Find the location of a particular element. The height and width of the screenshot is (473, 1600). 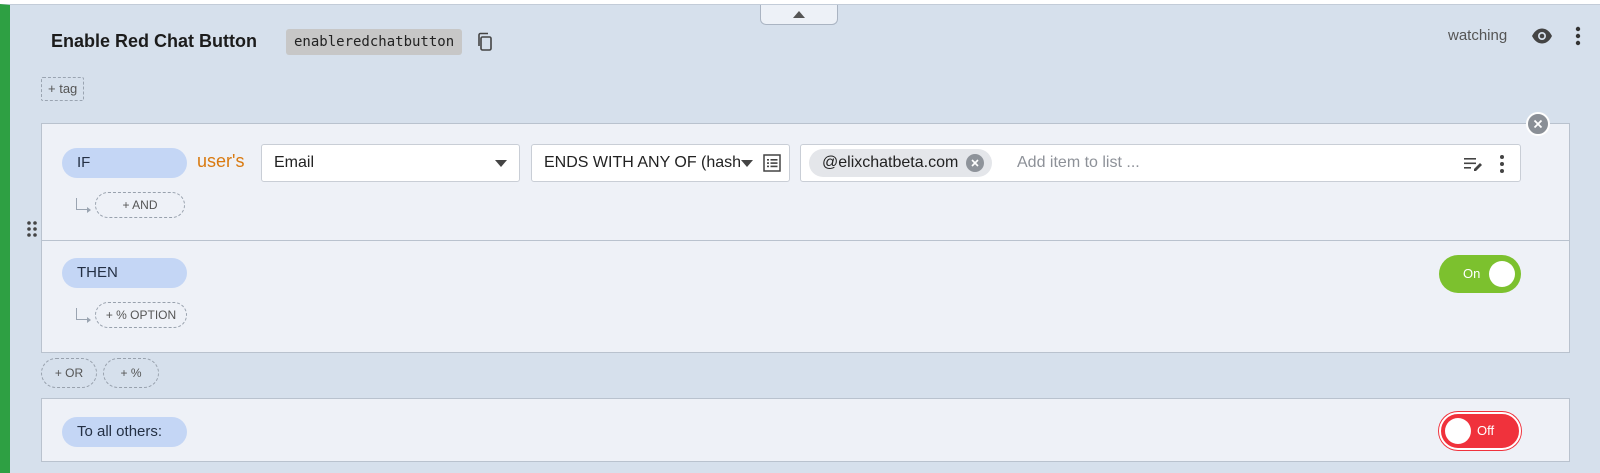

others-toggle: Off is located at coordinates (1480, 431).